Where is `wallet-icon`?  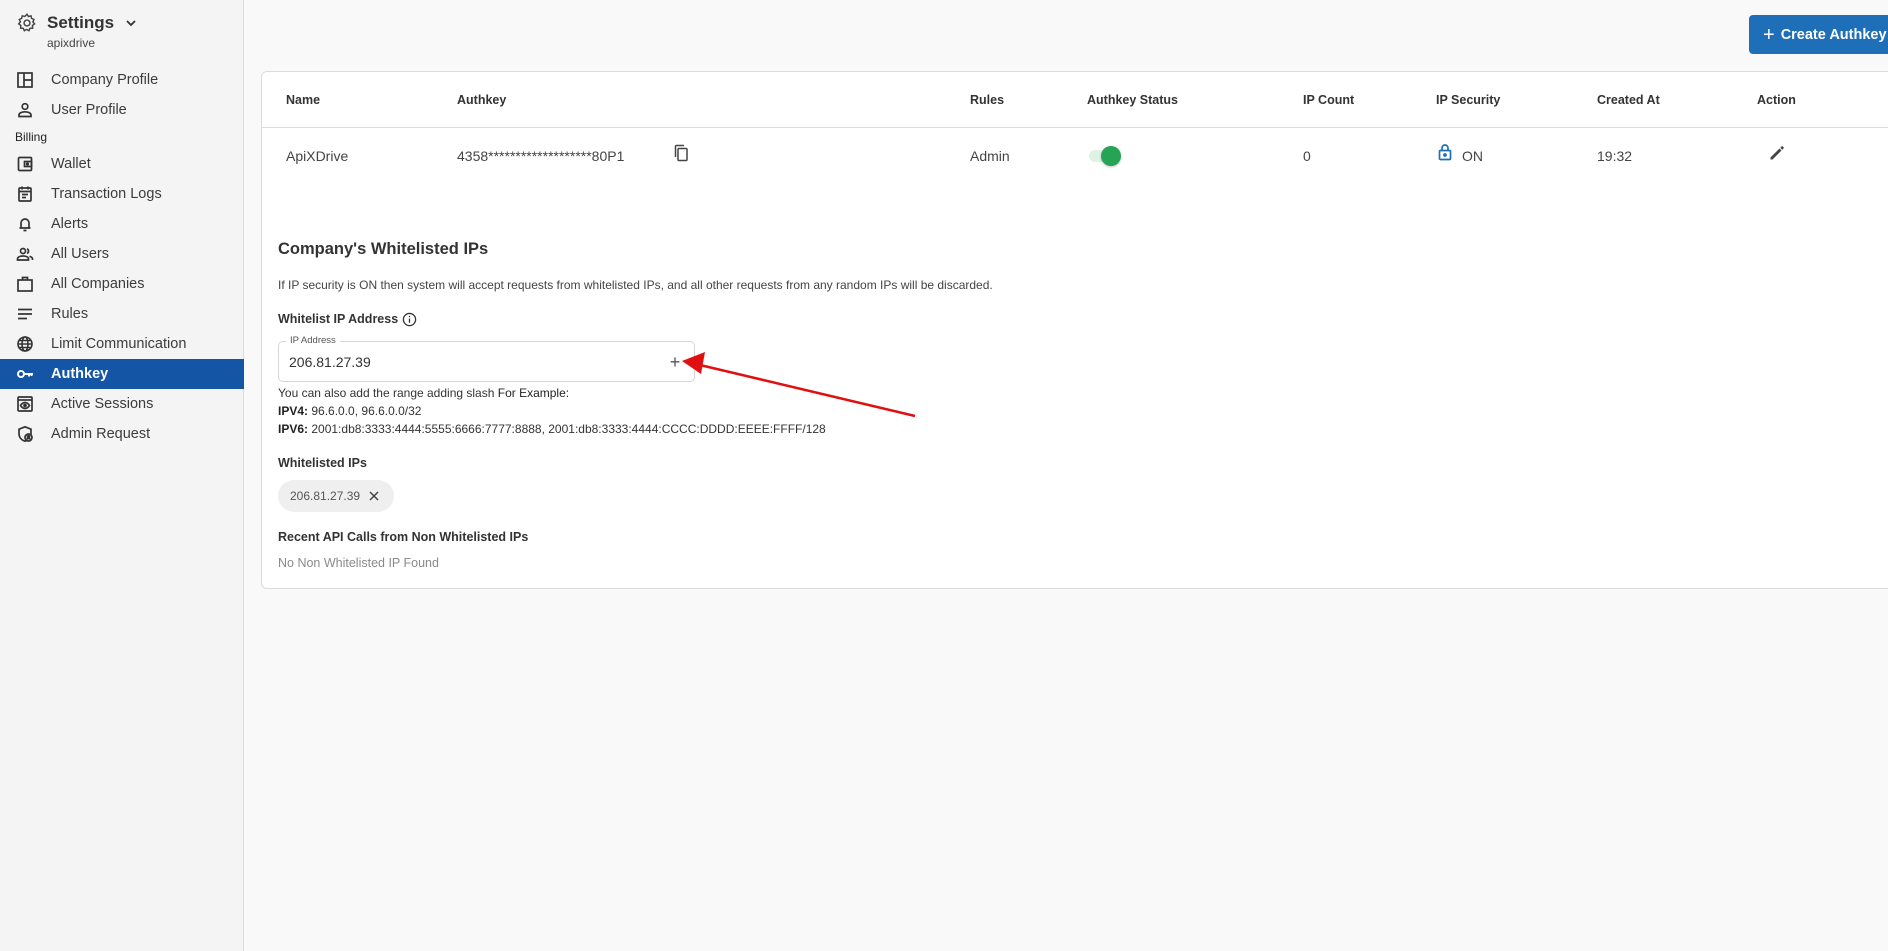 wallet-icon is located at coordinates (25, 164).